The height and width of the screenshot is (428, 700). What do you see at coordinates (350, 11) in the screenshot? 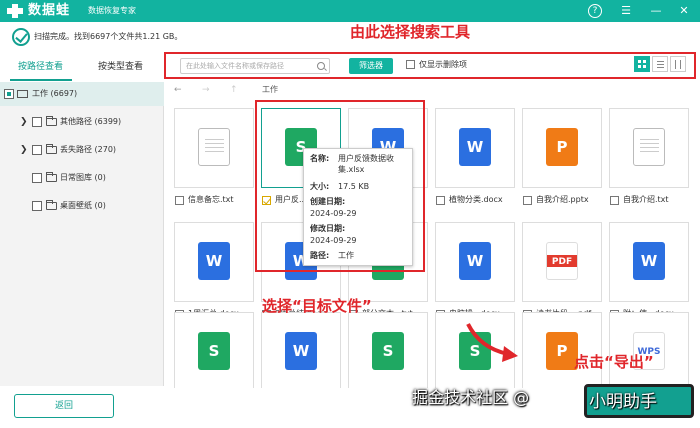
I see `title-bar: 数据蛙 数据恢复专家 ? ☰ — ✕` at bounding box center [350, 11].